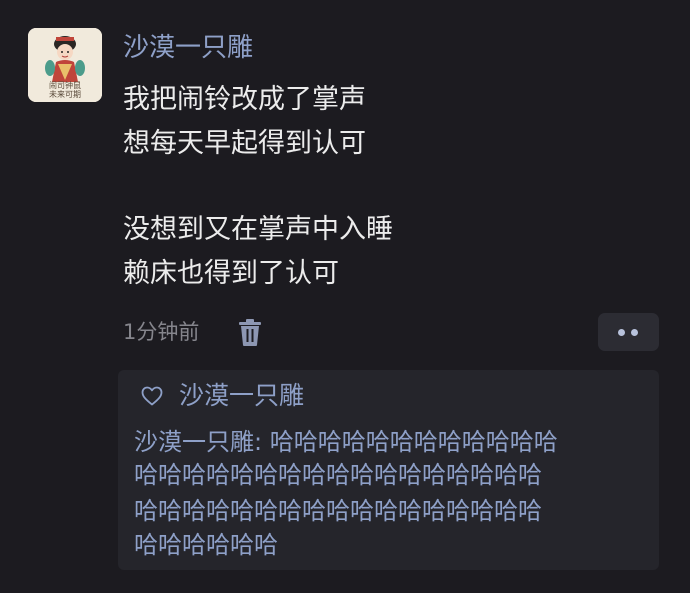 This screenshot has height=593, width=690. Describe the element at coordinates (161, 332) in the screenshot. I see `post-timestamp: 1分钟前` at that location.